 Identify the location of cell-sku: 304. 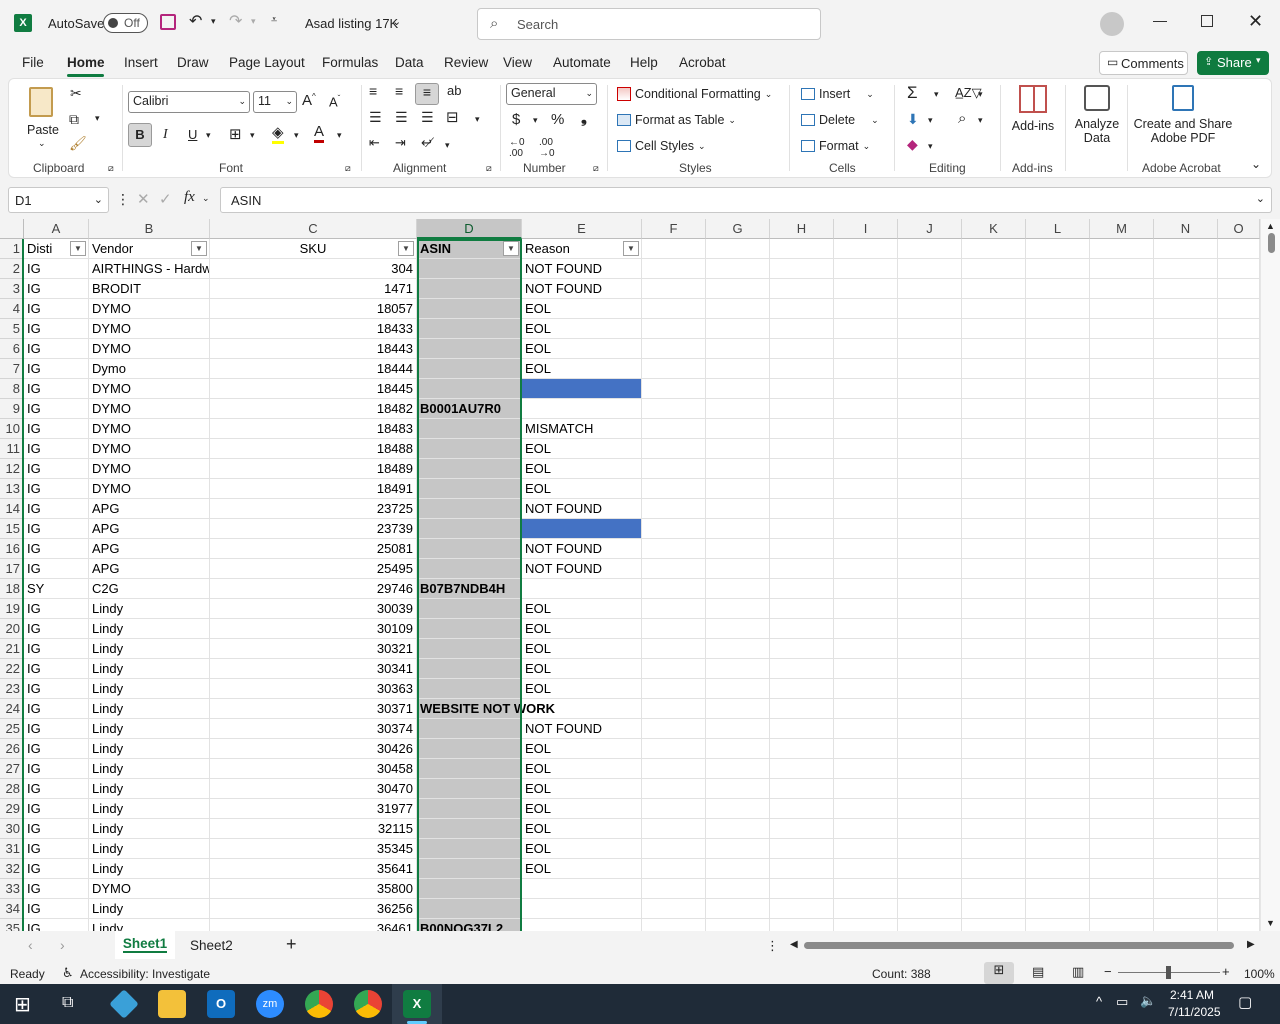
(313, 269).